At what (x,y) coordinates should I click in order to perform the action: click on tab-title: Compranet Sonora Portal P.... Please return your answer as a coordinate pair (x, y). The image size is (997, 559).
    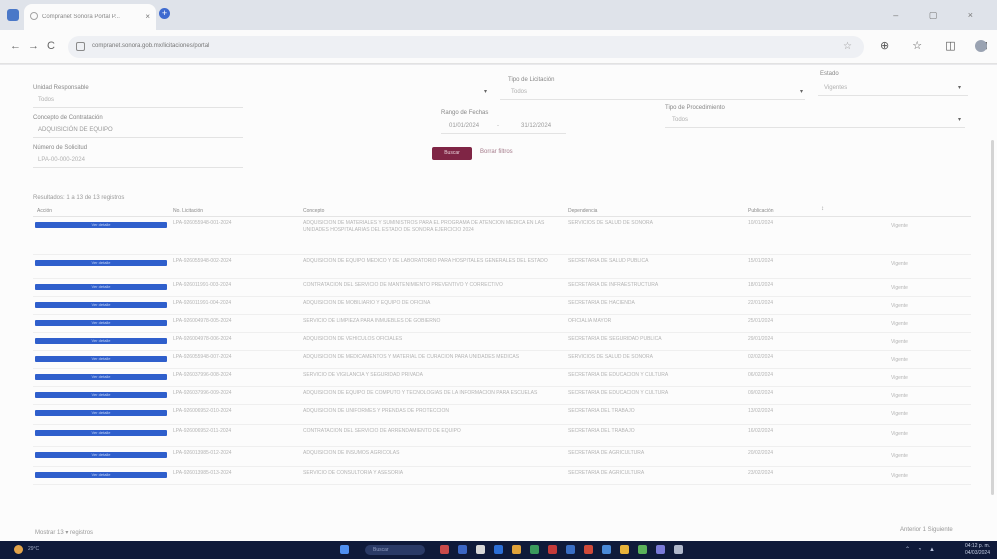
    Looking at the image, I should click on (81, 17).